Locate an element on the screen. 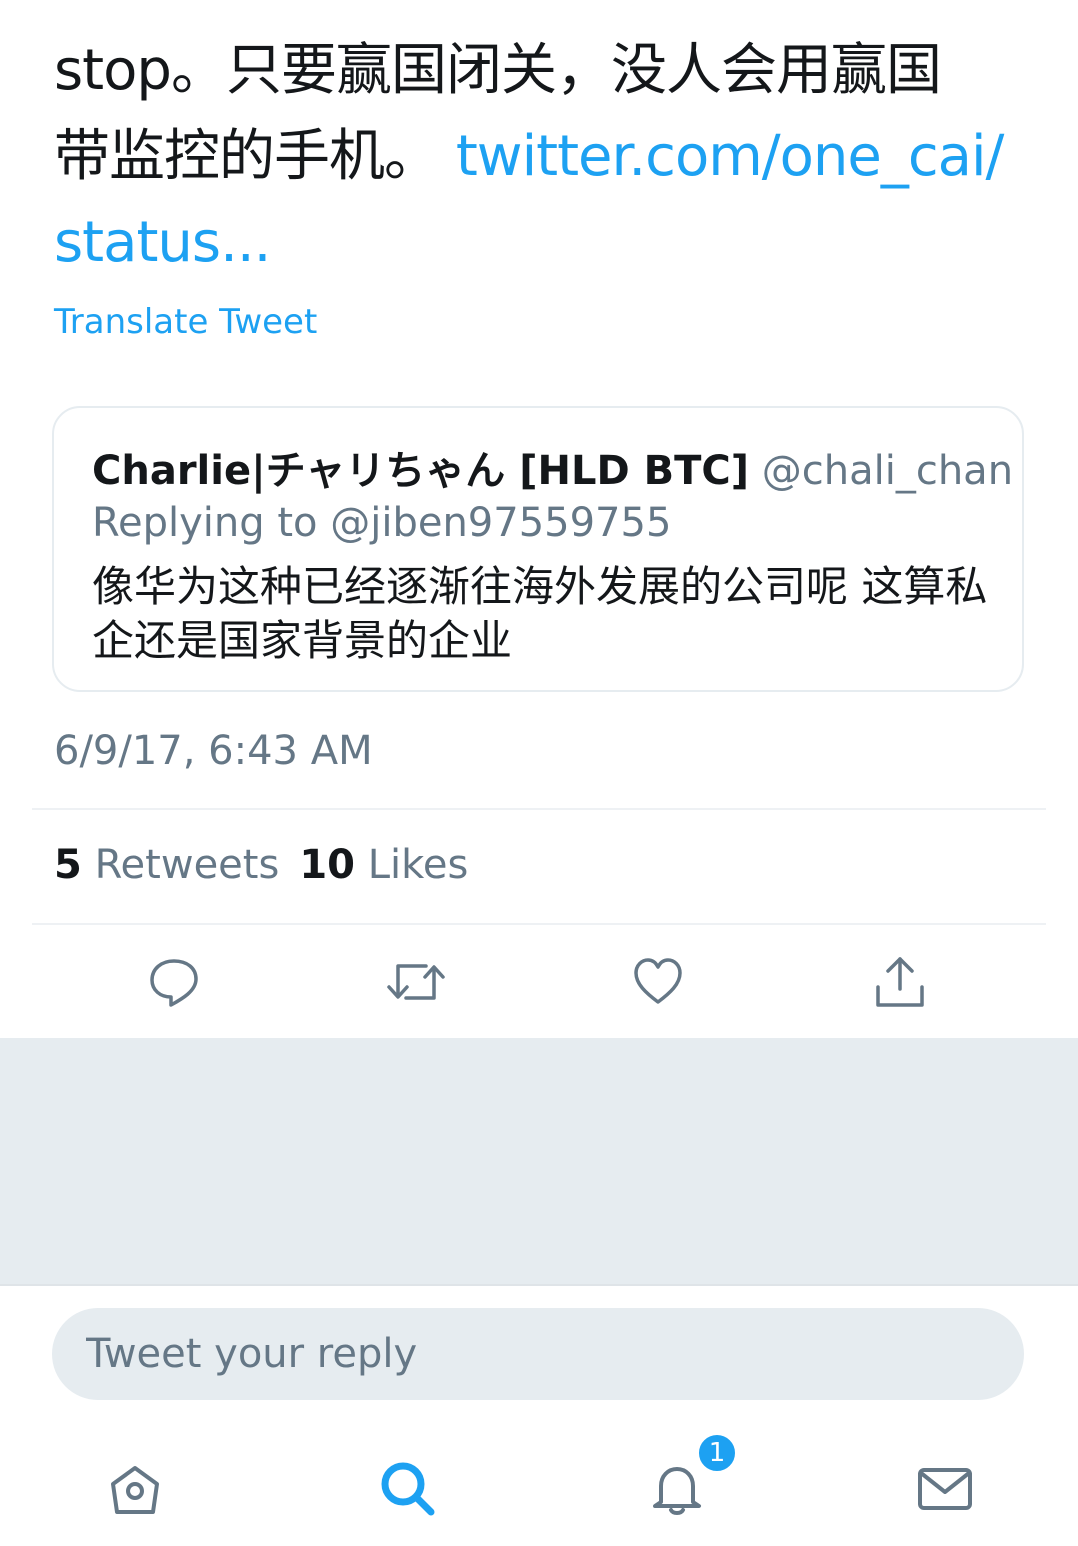  nav-messages is located at coordinates (945, 1488).